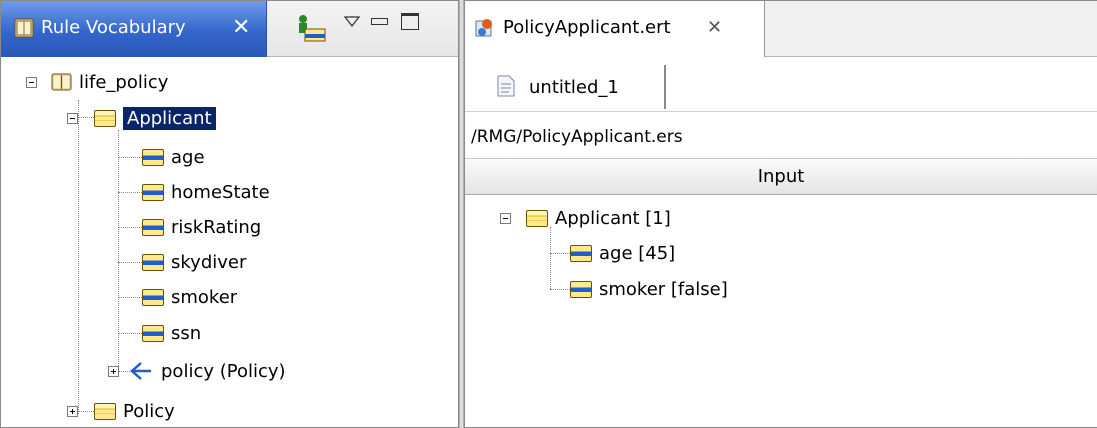 This screenshot has width=1097, height=428. Describe the element at coordinates (141, 371) in the screenshot. I see `association-icon` at that location.